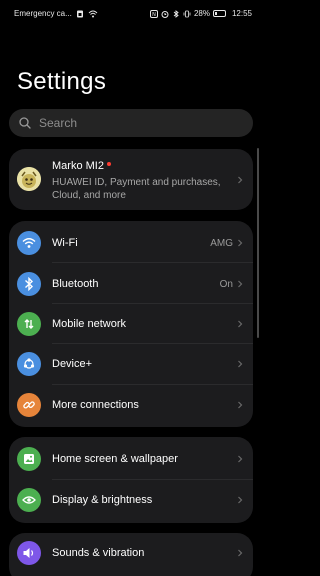 Image resolution: width=320 pixels, height=576 pixels. I want to click on settings-item-display-brightness: Display & brightness, so click(131, 500).